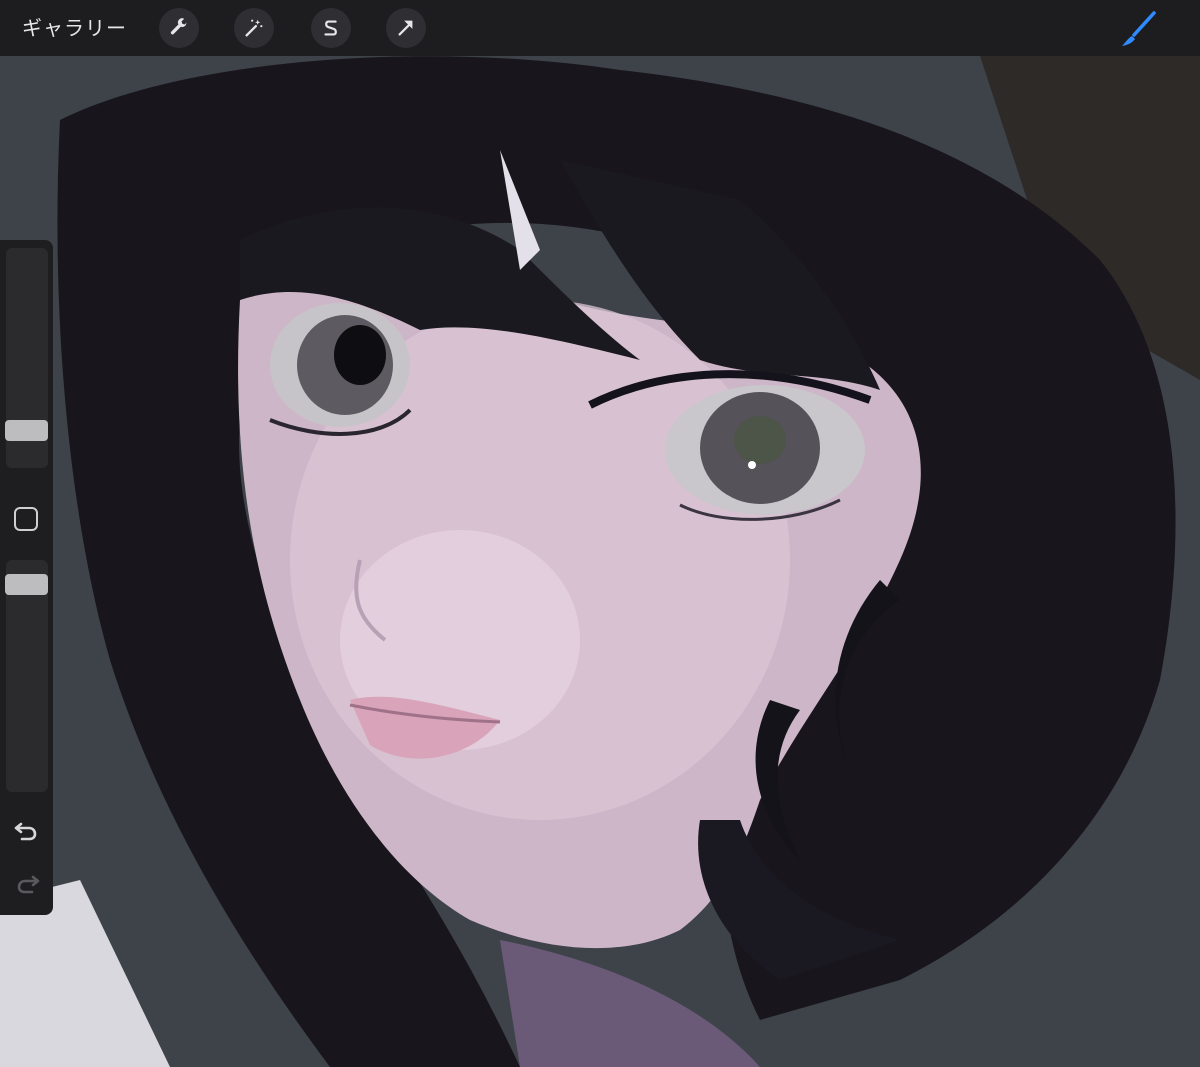 The image size is (1200, 1067). I want to click on selection-button, so click(331, 28).